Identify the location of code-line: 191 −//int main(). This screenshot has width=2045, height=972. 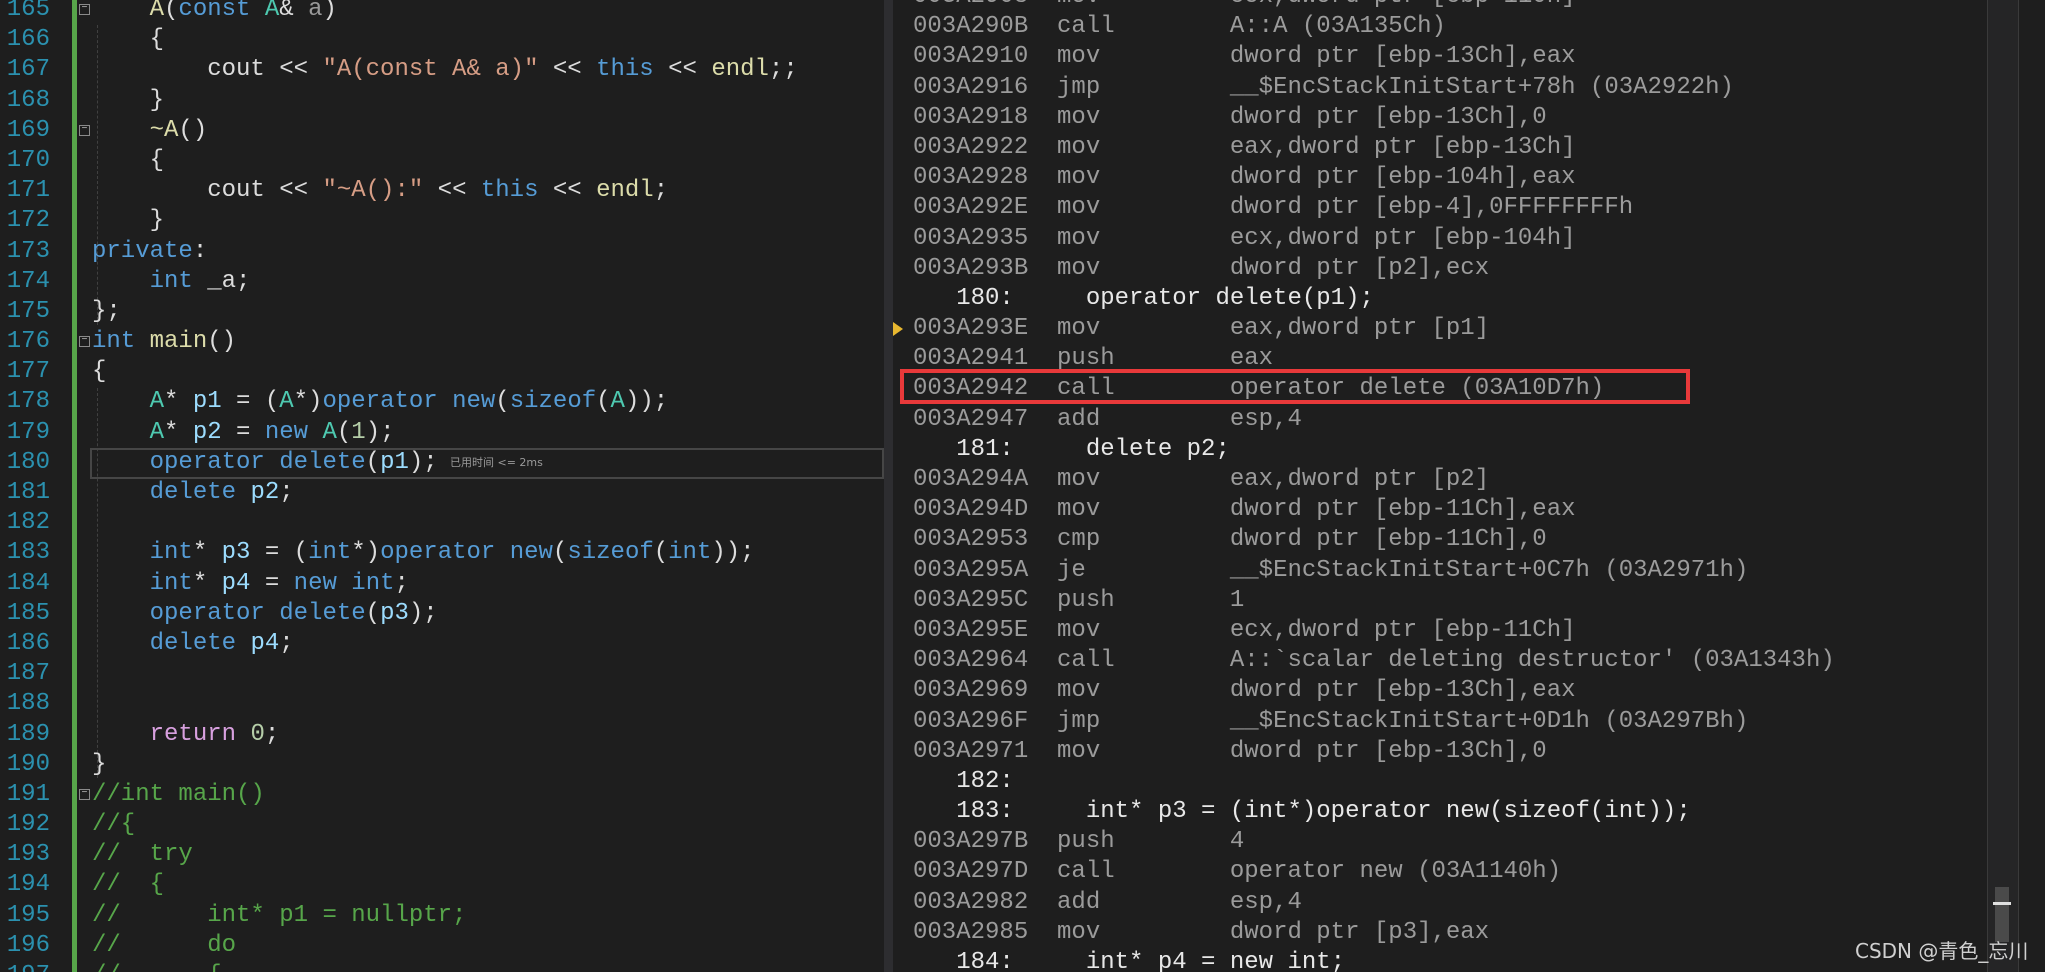
(442, 795).